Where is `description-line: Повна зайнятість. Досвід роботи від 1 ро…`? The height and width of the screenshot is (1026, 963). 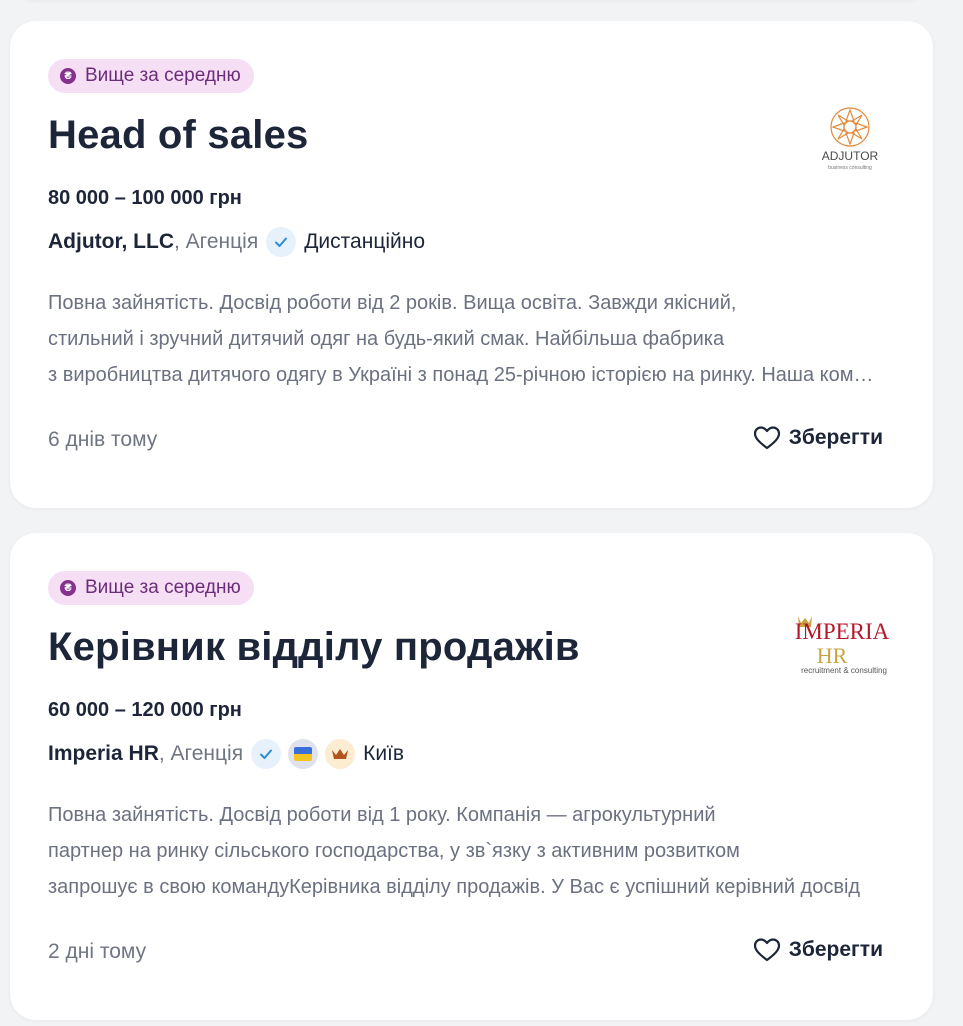
description-line: Повна зайнятість. Досвід роботи від 1 ро… is located at coordinates (382, 815).